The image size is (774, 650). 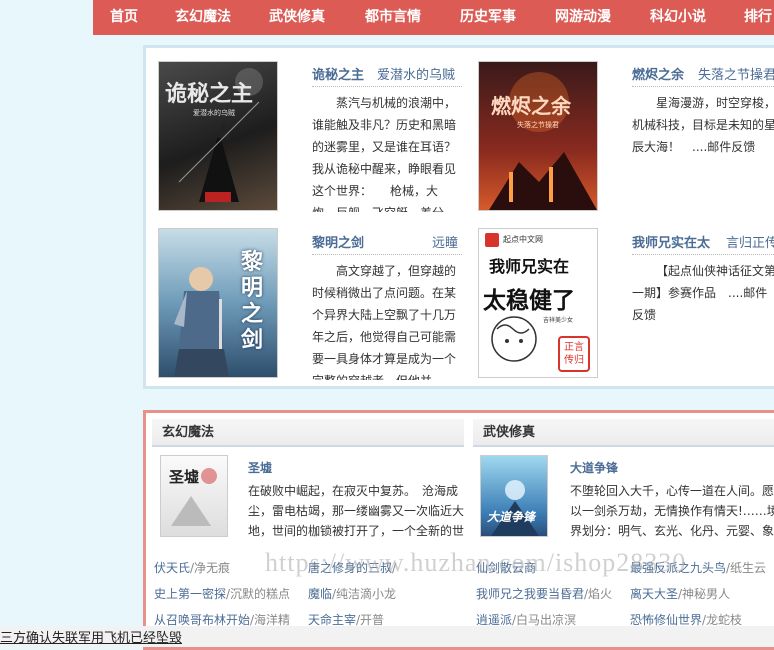 What do you see at coordinates (538, 125) in the screenshot?
I see `cover-author-2: 失落之节操君` at bounding box center [538, 125].